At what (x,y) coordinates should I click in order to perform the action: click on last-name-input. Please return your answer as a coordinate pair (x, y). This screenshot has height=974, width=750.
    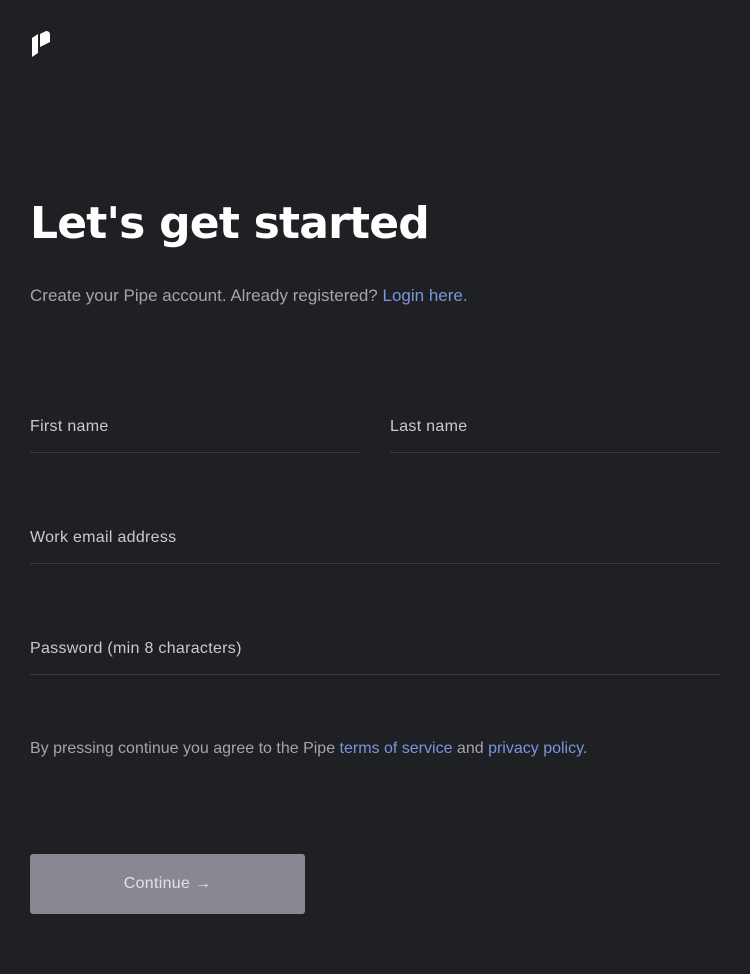
    Looking at the image, I should click on (555, 427).